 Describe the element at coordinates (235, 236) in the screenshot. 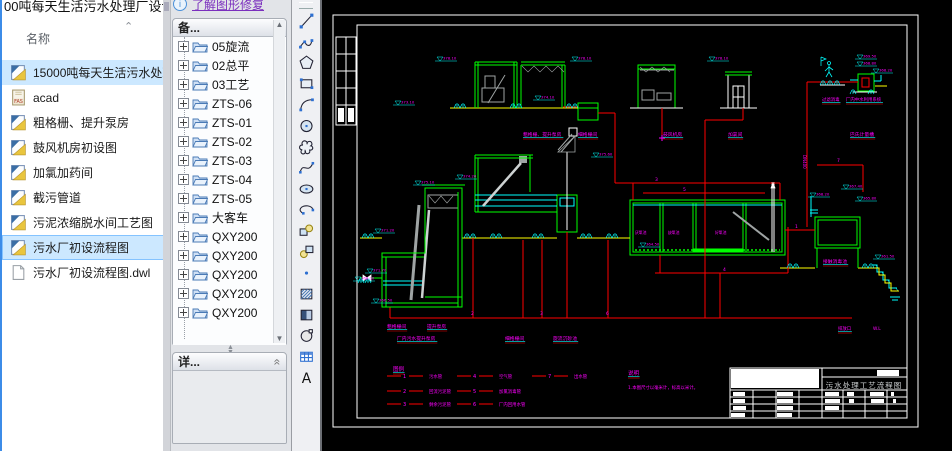

I see `tree-item-label: QXY200` at that location.